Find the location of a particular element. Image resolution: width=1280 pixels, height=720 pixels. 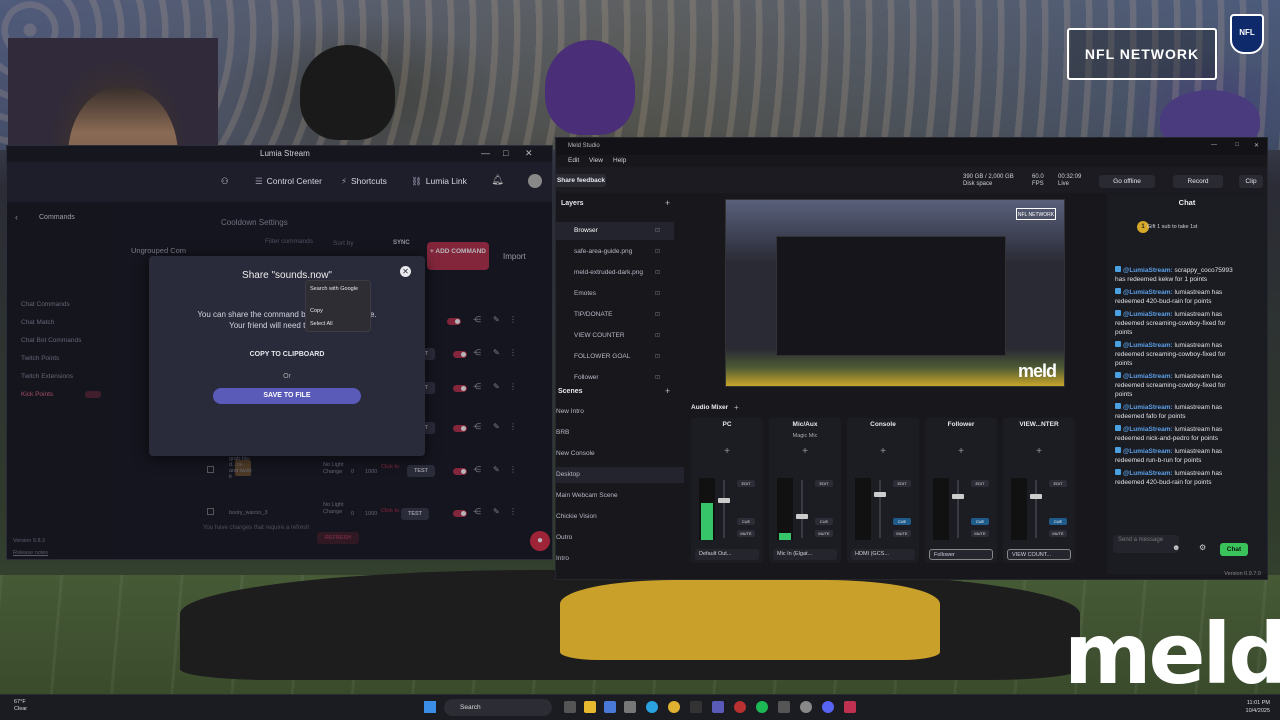

user-icon: ⚇ is located at coordinates (225, 181).